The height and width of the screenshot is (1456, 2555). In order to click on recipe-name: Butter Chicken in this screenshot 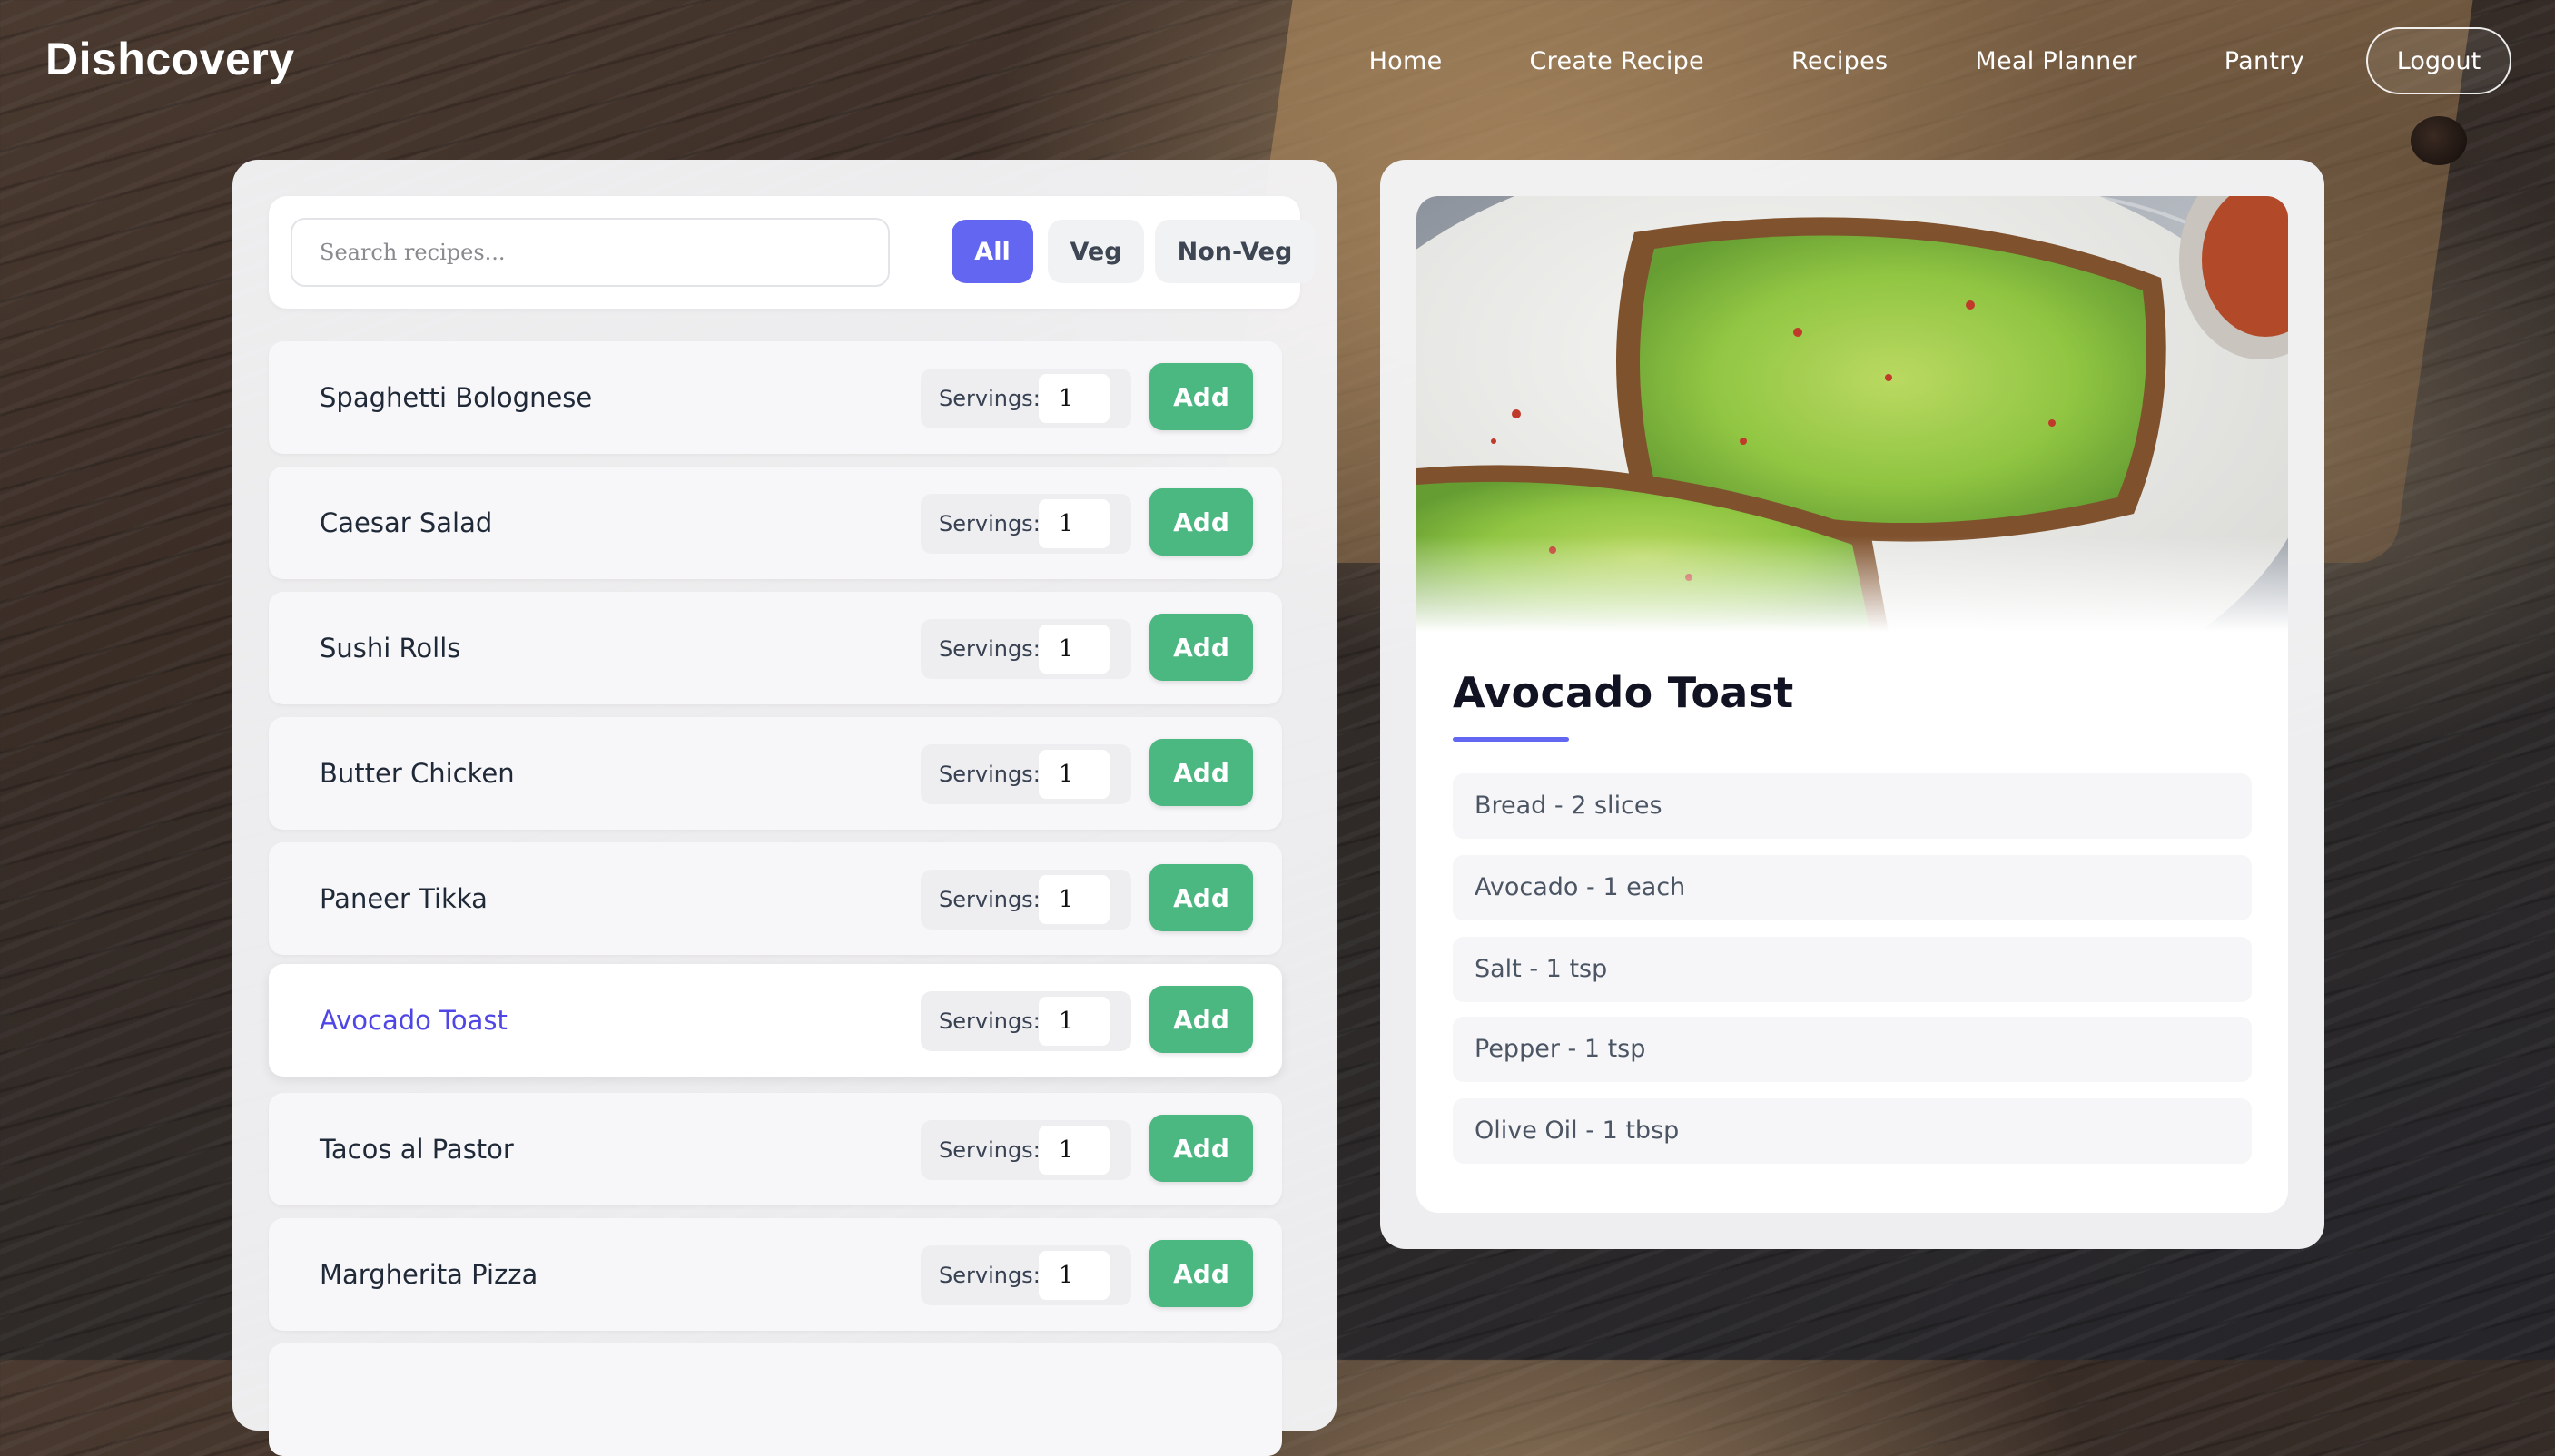, I will do `click(417, 774)`.